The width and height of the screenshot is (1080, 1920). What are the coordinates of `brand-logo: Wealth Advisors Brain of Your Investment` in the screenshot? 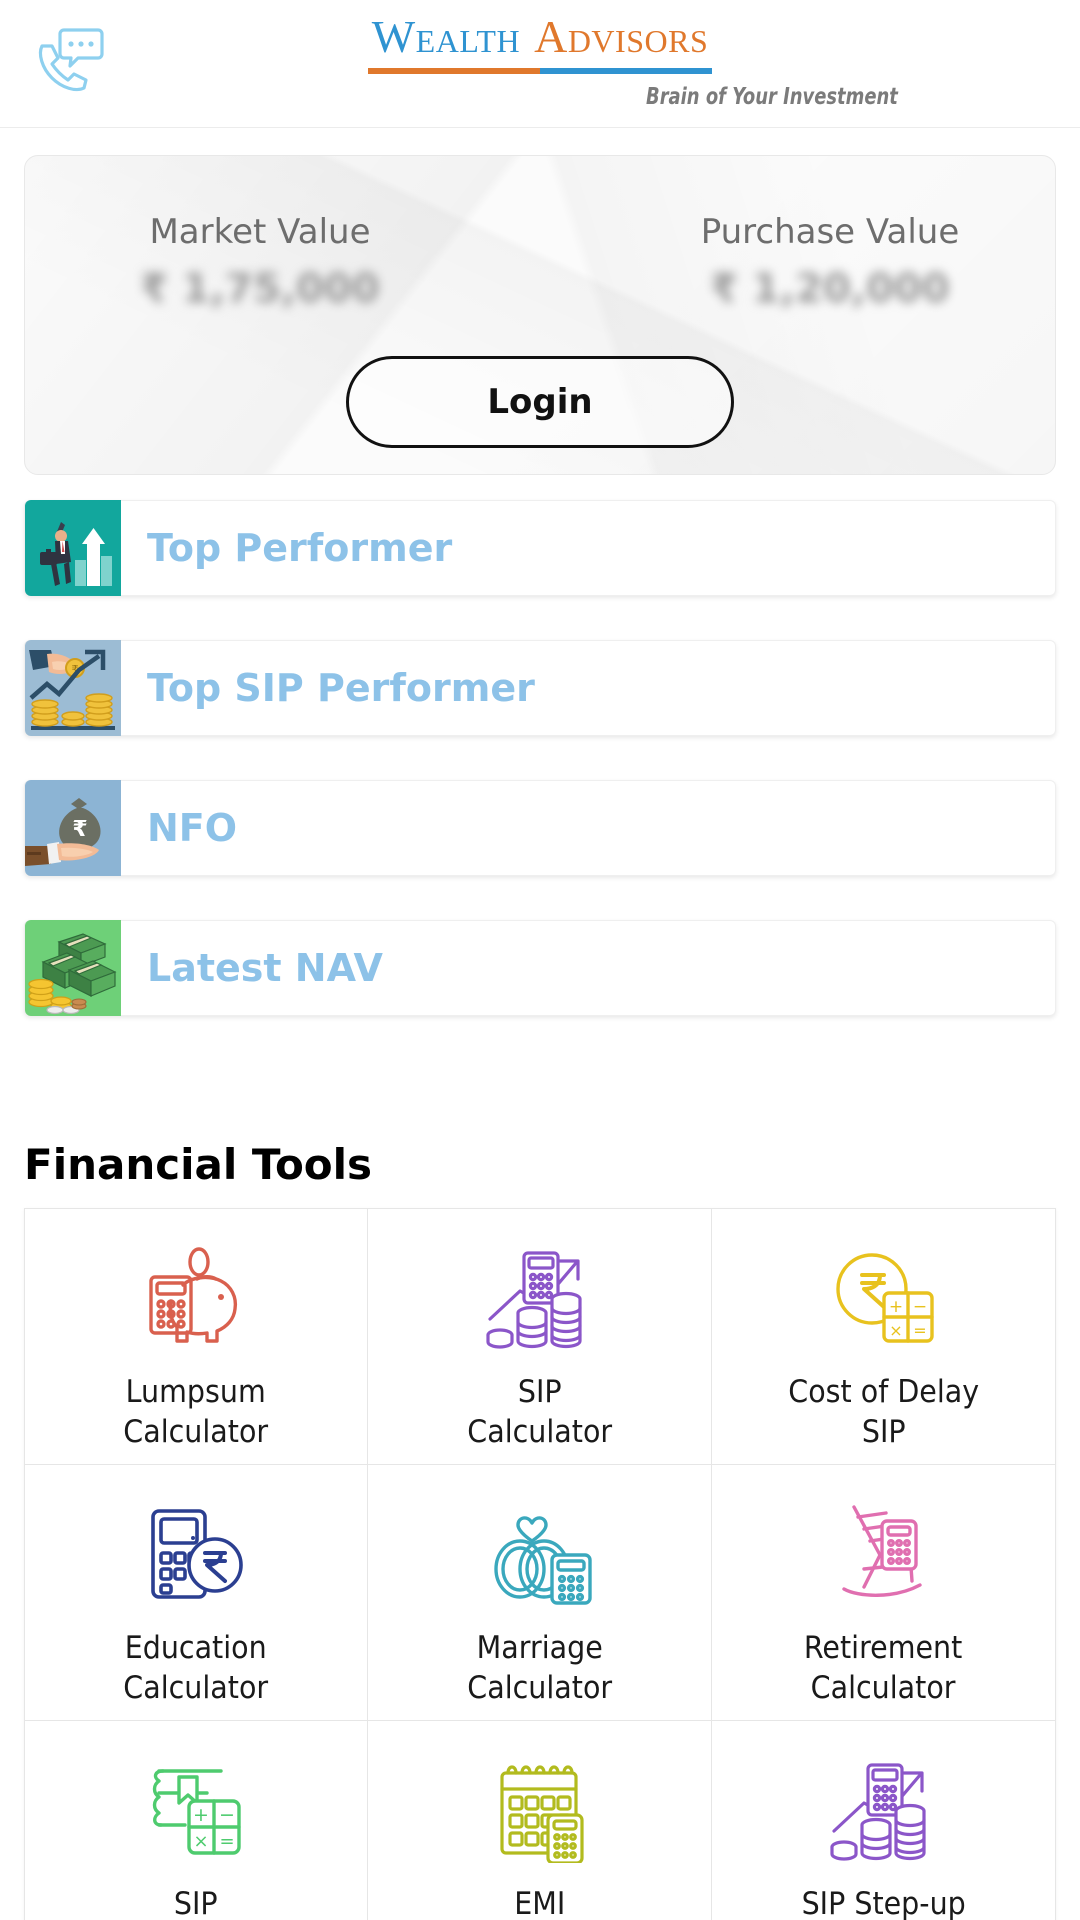 It's located at (540, 60).